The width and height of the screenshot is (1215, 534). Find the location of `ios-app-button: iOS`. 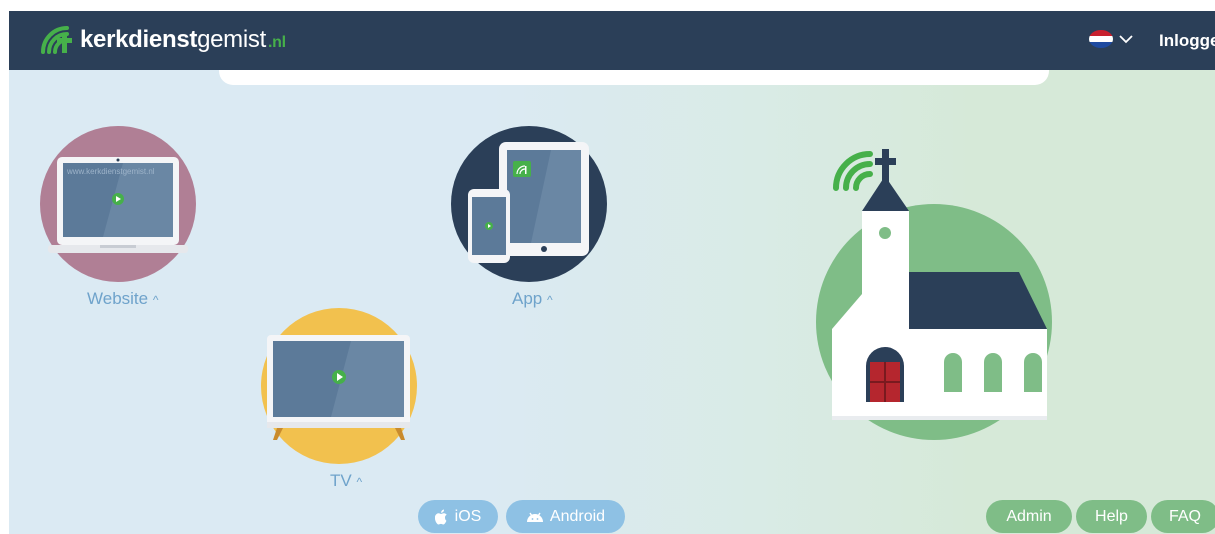

ios-app-button: iOS is located at coordinates (458, 516).